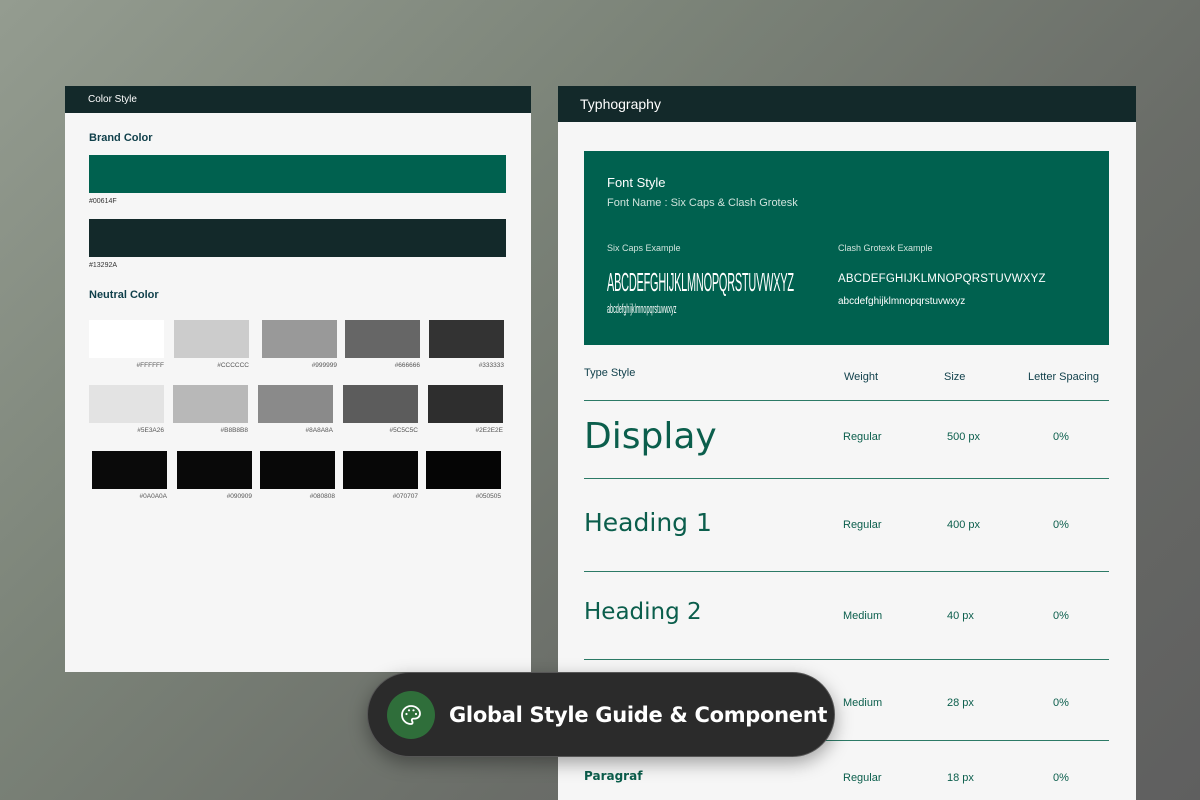 The height and width of the screenshot is (800, 1200). I want to click on neutral-swatch-hex: #333333, so click(491, 365).